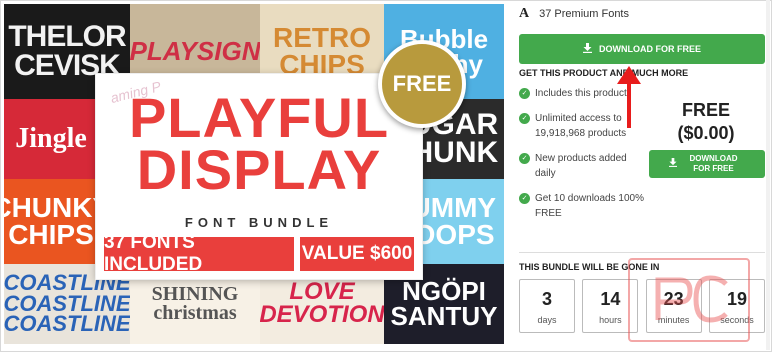 The width and height of the screenshot is (772, 352). What do you see at coordinates (584, 14) in the screenshot?
I see `font-count-label: 37 Premium Fonts` at bounding box center [584, 14].